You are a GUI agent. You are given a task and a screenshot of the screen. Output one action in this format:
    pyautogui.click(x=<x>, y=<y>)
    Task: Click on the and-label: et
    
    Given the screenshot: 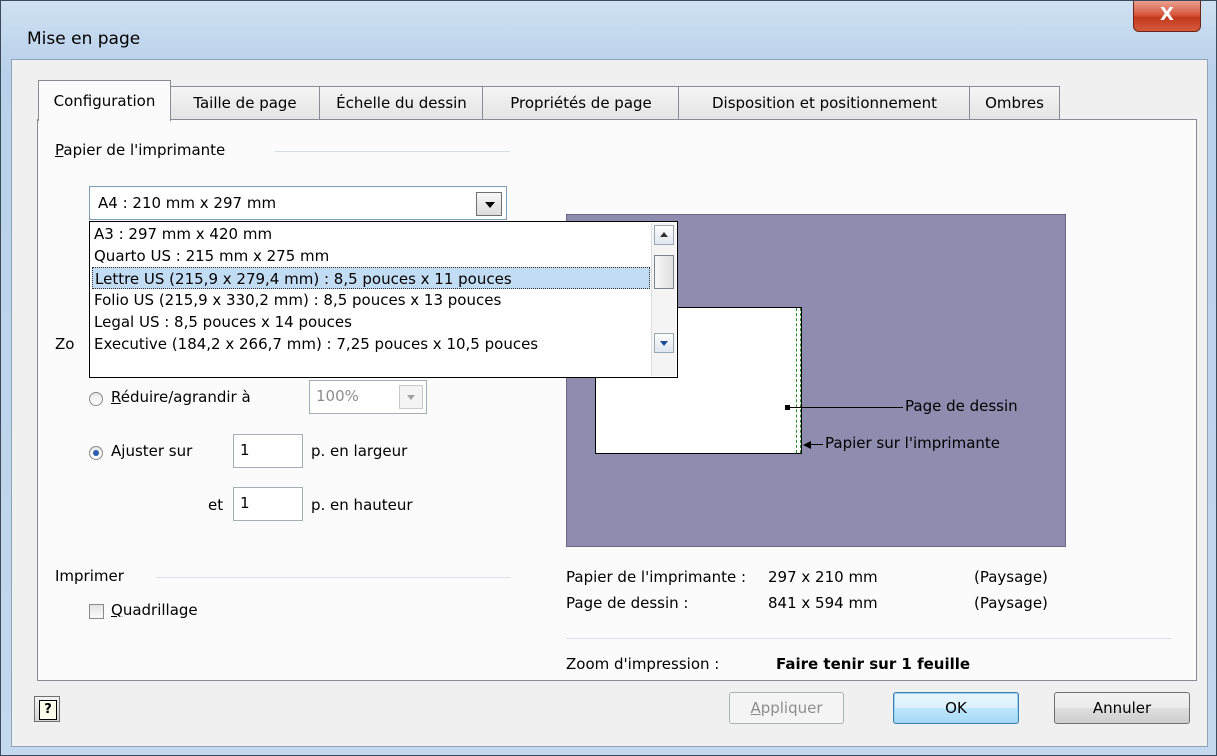 What is the action you would take?
    pyautogui.click(x=216, y=505)
    